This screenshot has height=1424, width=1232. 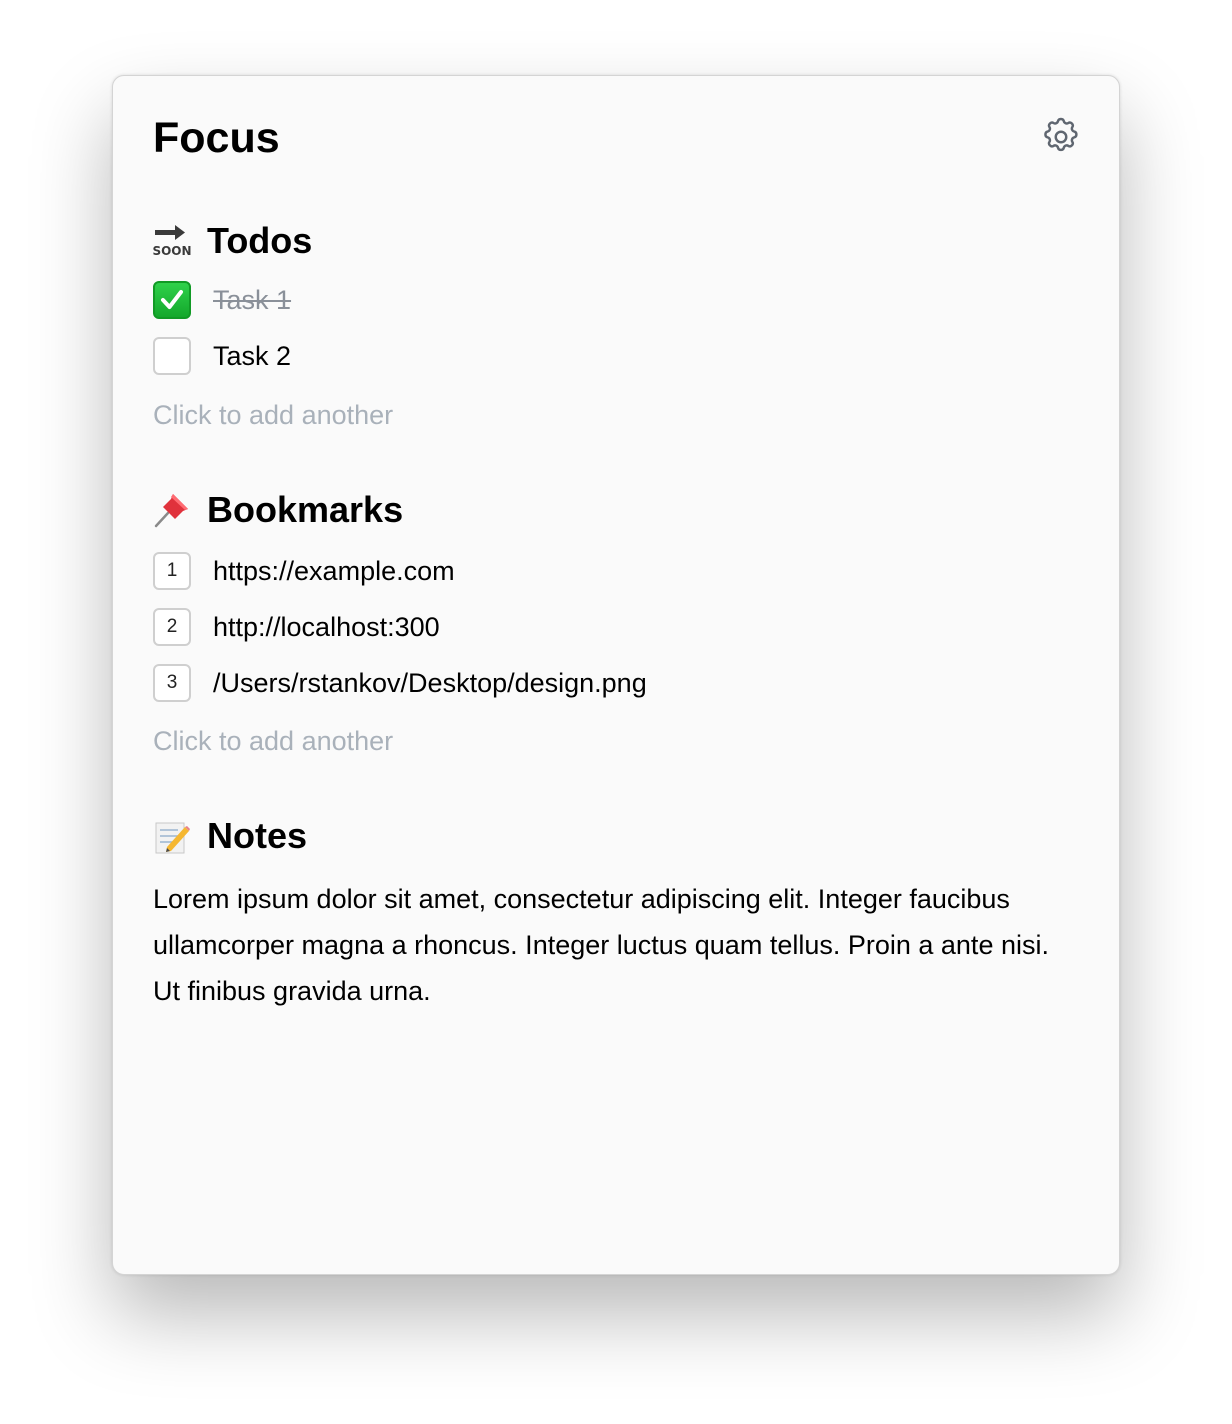 What do you see at coordinates (334, 571) in the screenshot?
I see `bookmark-url: https://example.com` at bounding box center [334, 571].